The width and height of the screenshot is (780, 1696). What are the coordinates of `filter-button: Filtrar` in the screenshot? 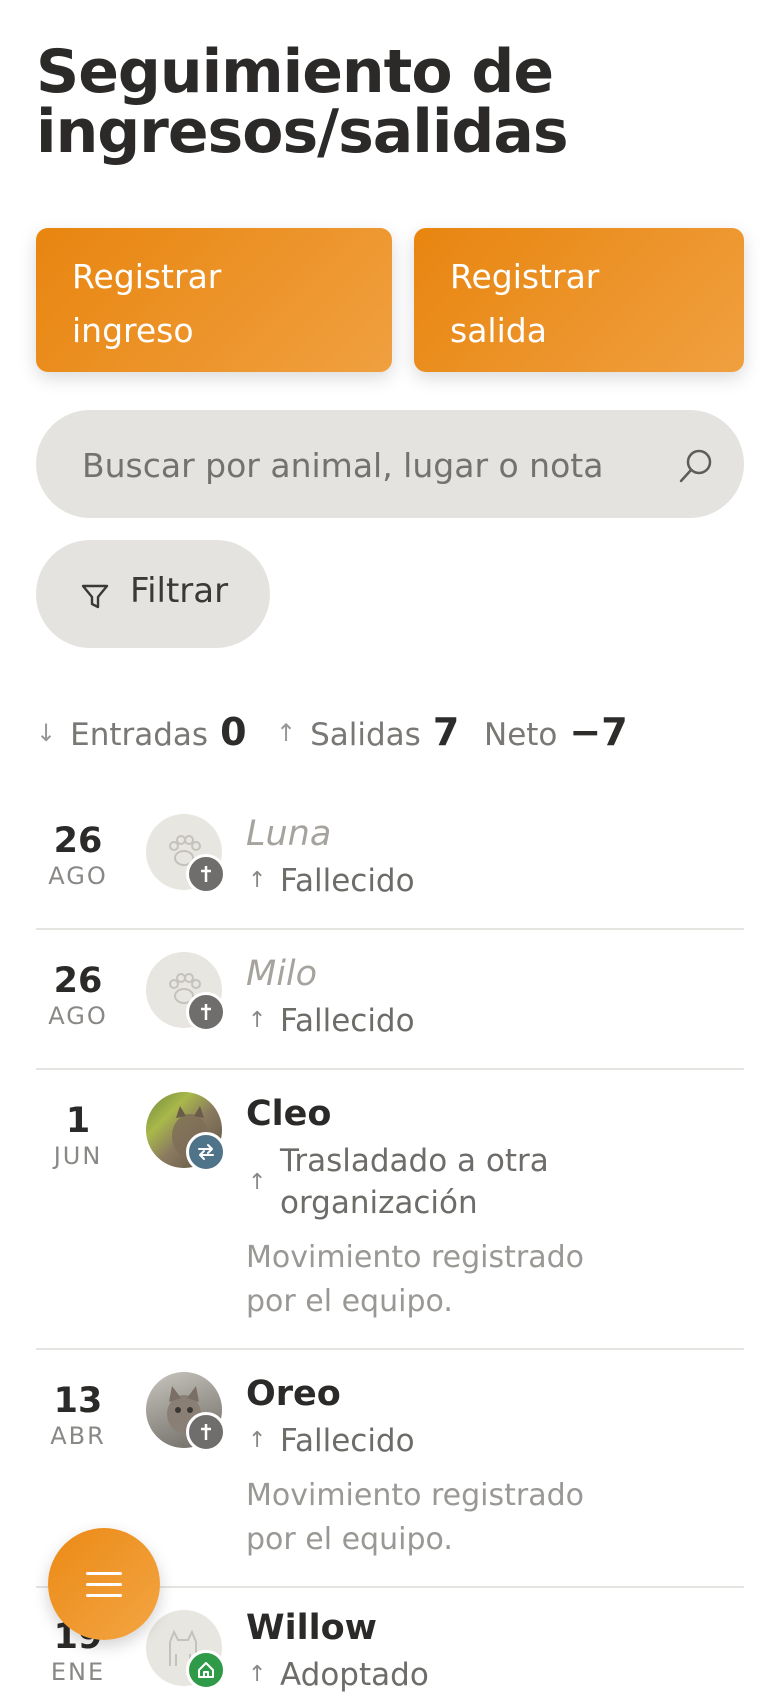 It's located at (153, 594).